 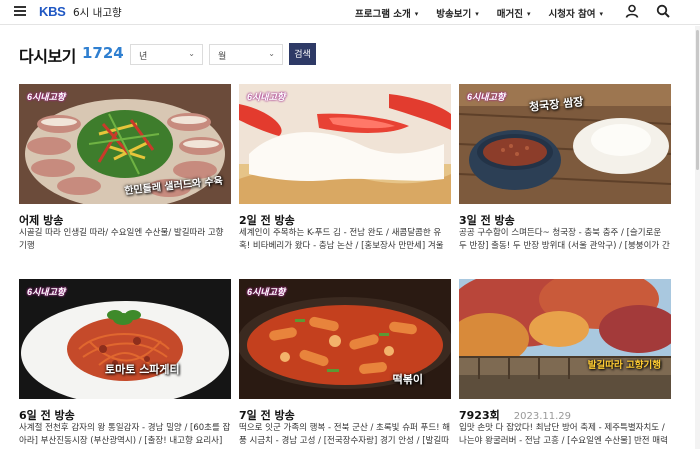 I want to click on episode-thumbnail: 발길따라 고향기행, so click(x=565, y=339).